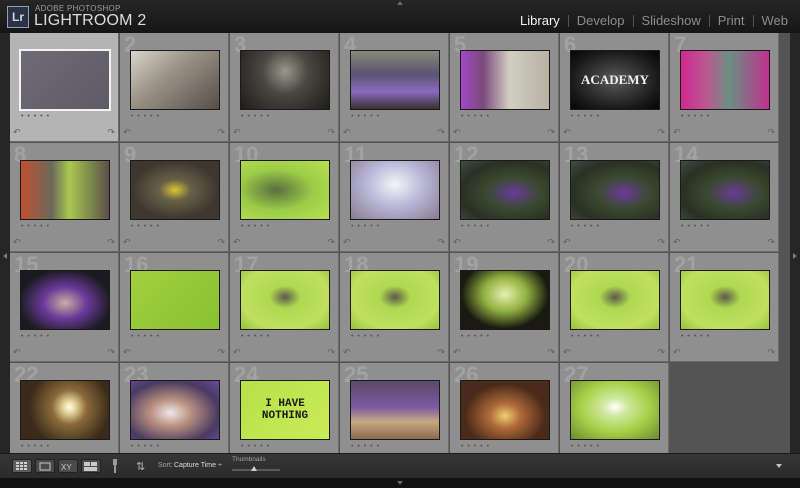 Image resolution: width=800 pixels, height=488 pixels. I want to click on thumbnail-cell: 4 • • • • • ↶ ↷, so click(394, 87).